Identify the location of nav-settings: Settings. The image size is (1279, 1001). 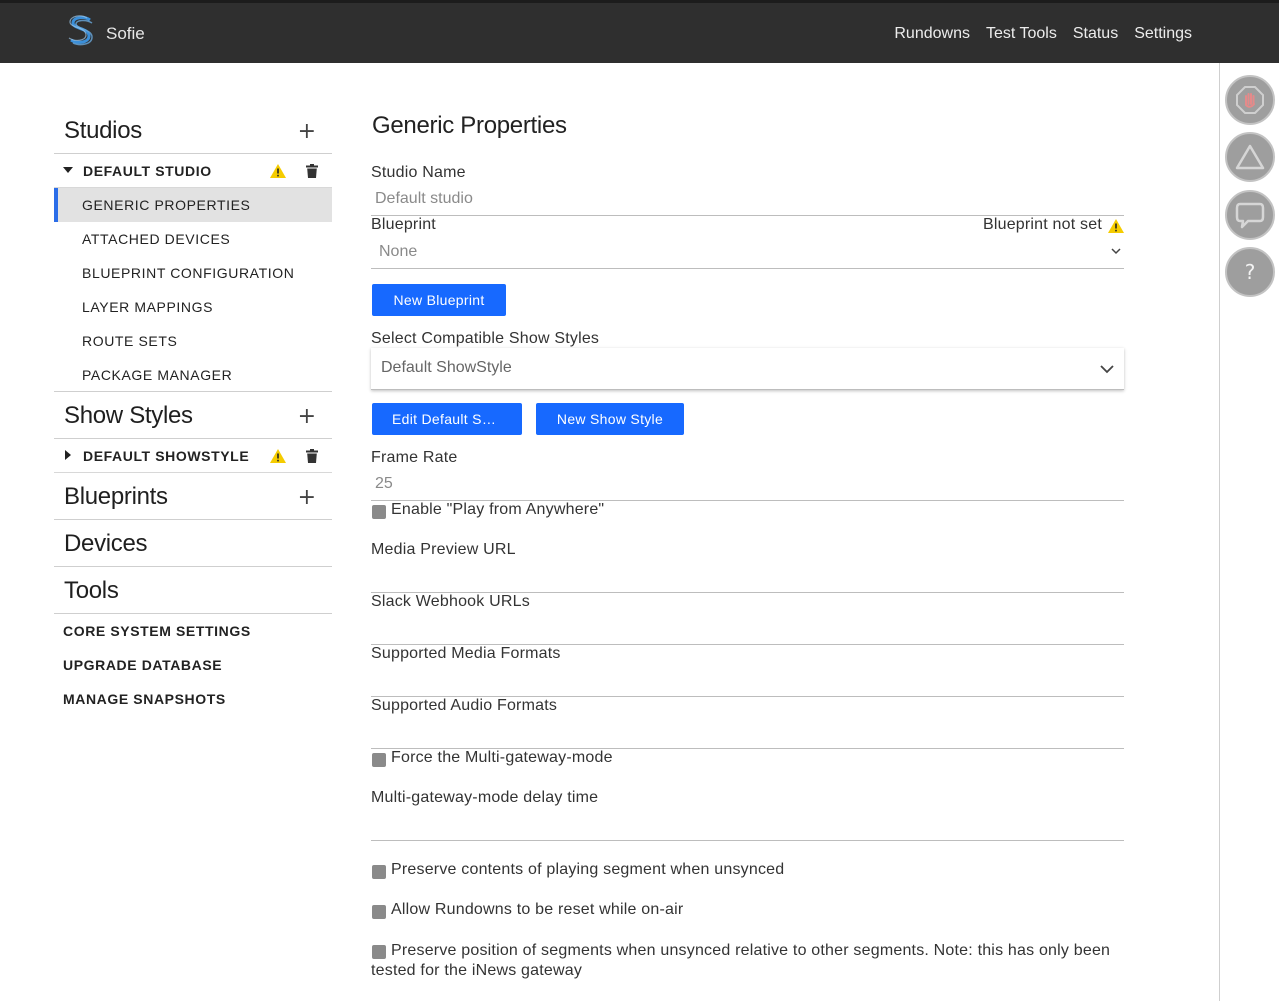
(1163, 34).